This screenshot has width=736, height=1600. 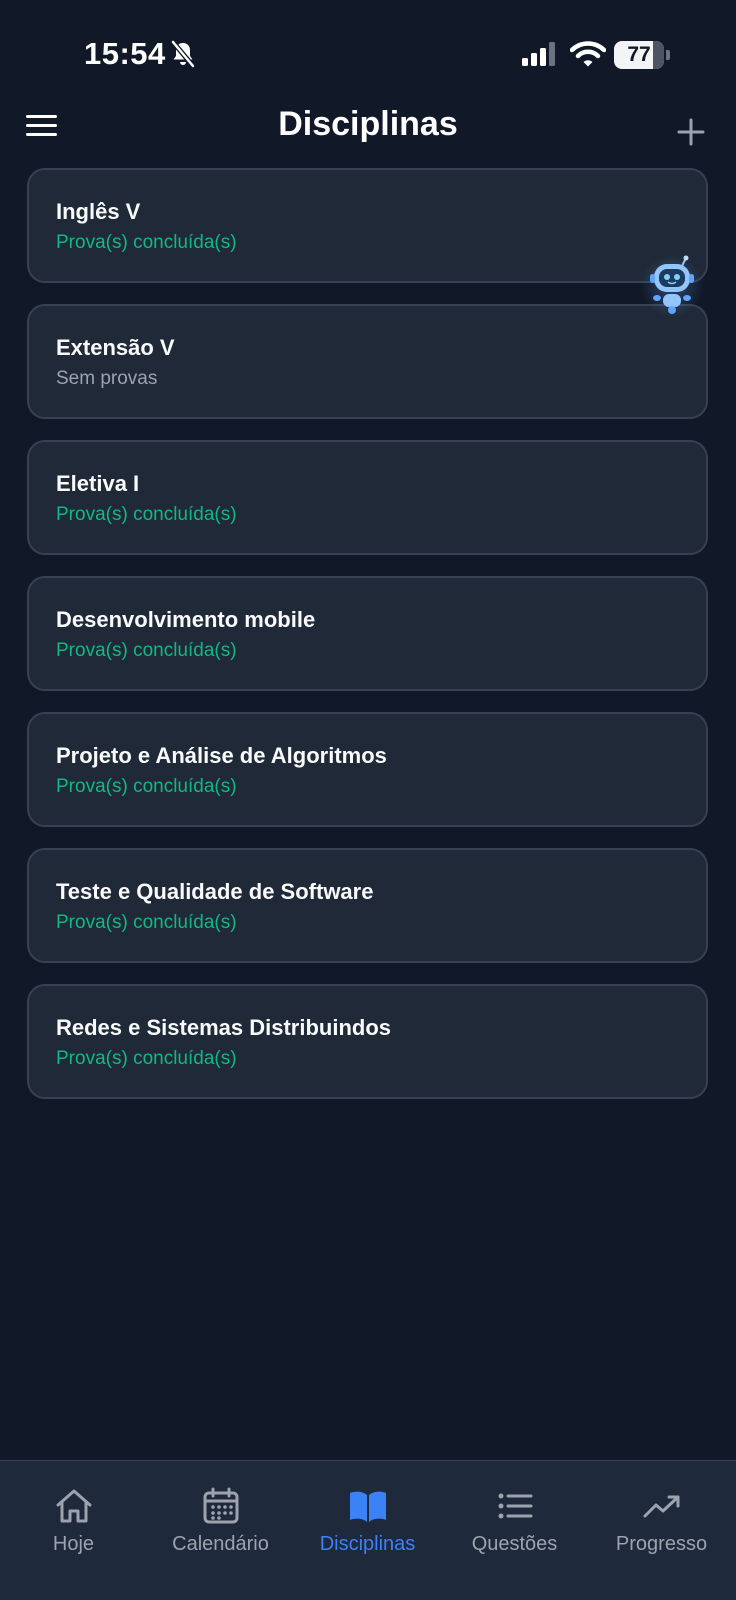 I want to click on nav-item-disciplinas: Disciplinas, so click(x=367, y=1530).